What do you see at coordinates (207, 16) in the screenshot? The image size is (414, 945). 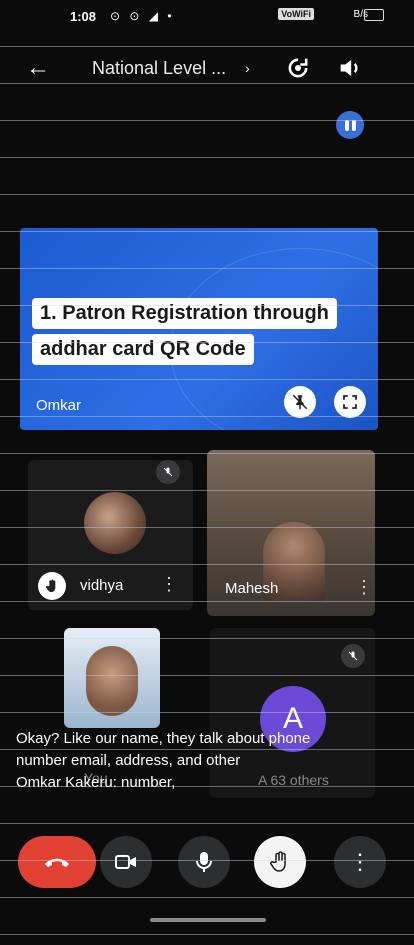 I see `status-bar: 1:08 ⊙ ⊙ ◢ • VoWiFi B/s` at bounding box center [207, 16].